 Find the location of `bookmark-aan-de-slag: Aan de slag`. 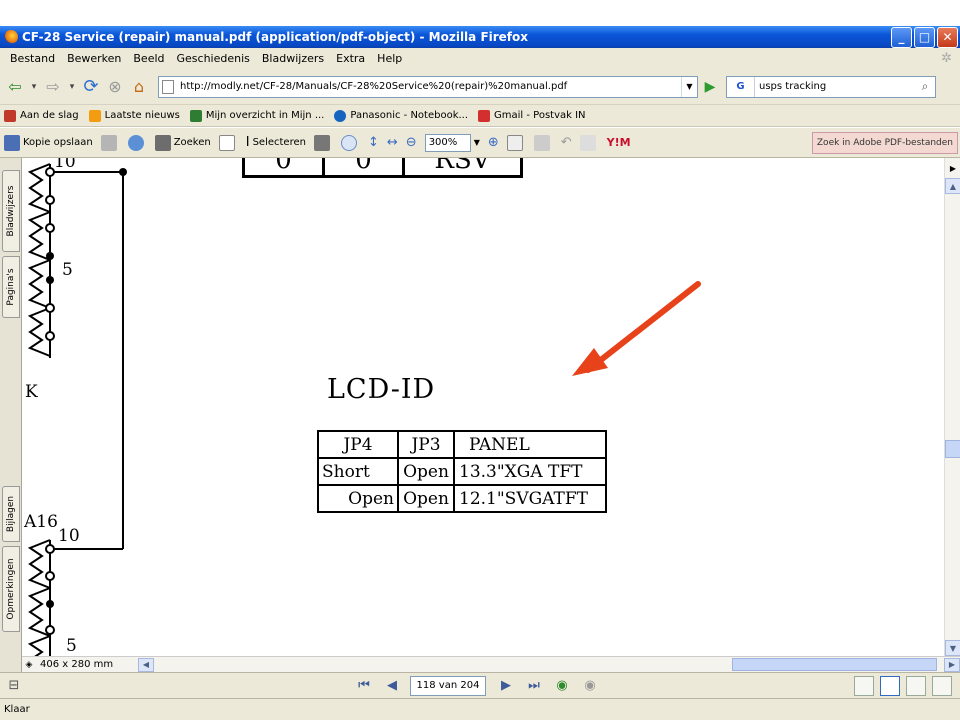

bookmark-aan-de-slag: Aan de slag is located at coordinates (41, 115).